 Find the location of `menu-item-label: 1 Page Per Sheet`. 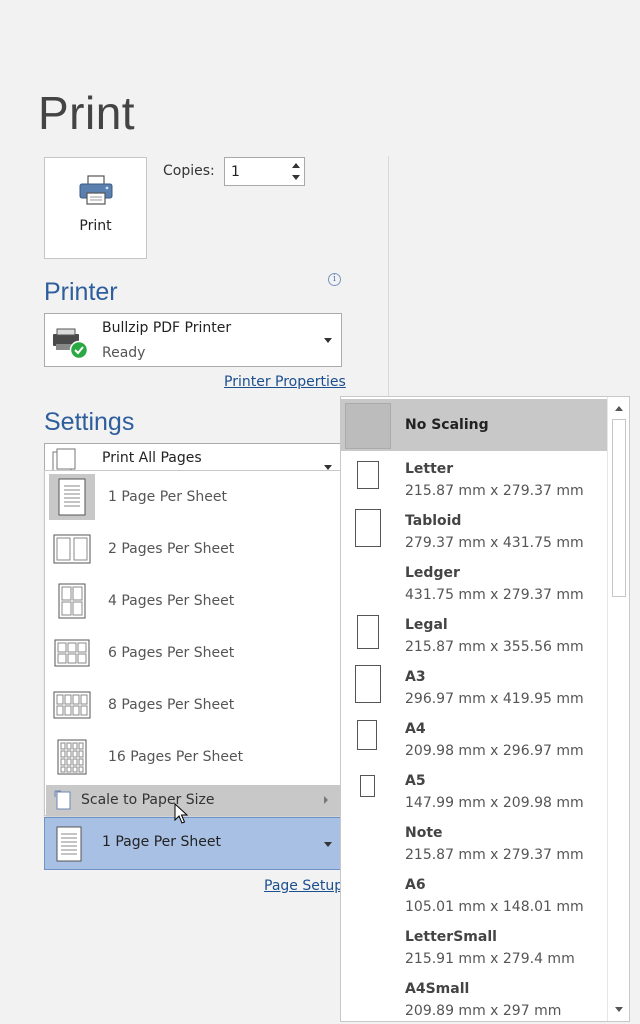

menu-item-label: 1 Page Per Sheet is located at coordinates (167, 497).